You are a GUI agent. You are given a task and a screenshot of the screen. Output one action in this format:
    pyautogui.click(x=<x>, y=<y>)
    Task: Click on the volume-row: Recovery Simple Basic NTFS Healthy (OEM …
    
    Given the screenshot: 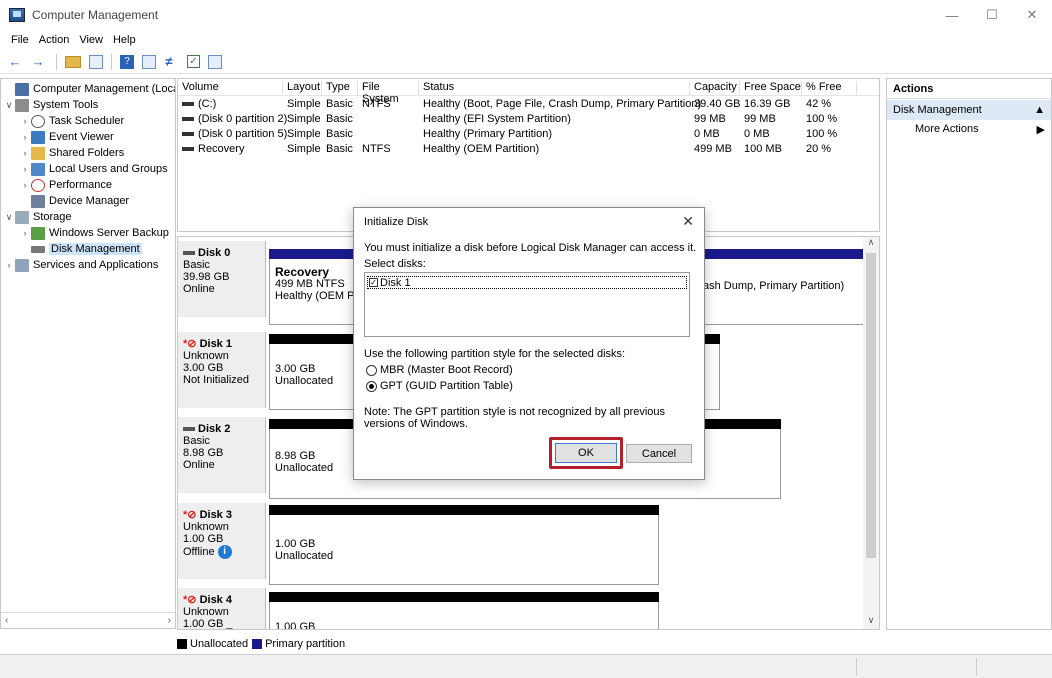 What is the action you would take?
    pyautogui.click(x=528, y=150)
    